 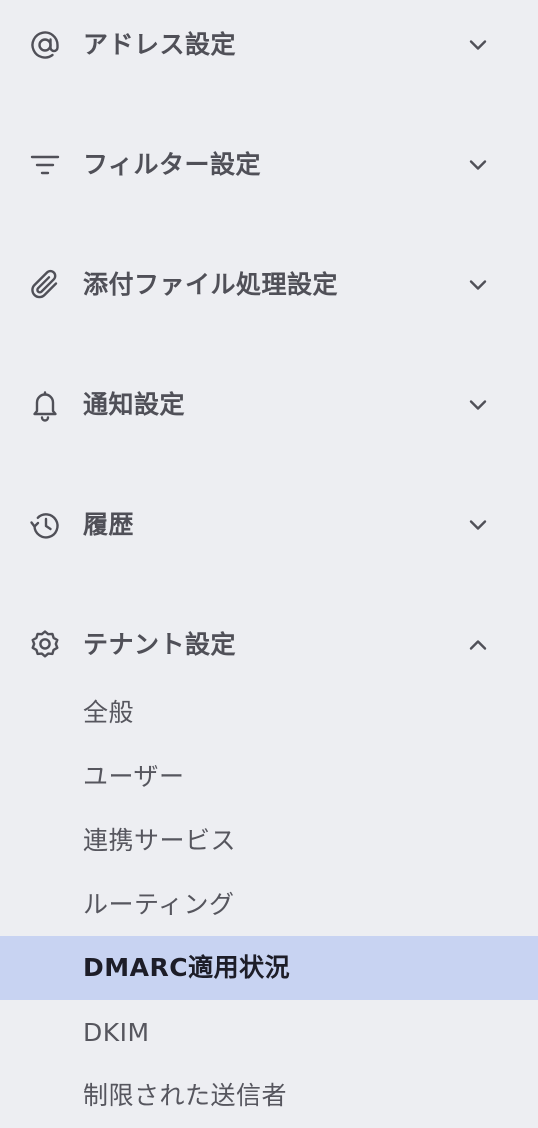 I want to click on paperclip-icon, so click(x=45, y=285).